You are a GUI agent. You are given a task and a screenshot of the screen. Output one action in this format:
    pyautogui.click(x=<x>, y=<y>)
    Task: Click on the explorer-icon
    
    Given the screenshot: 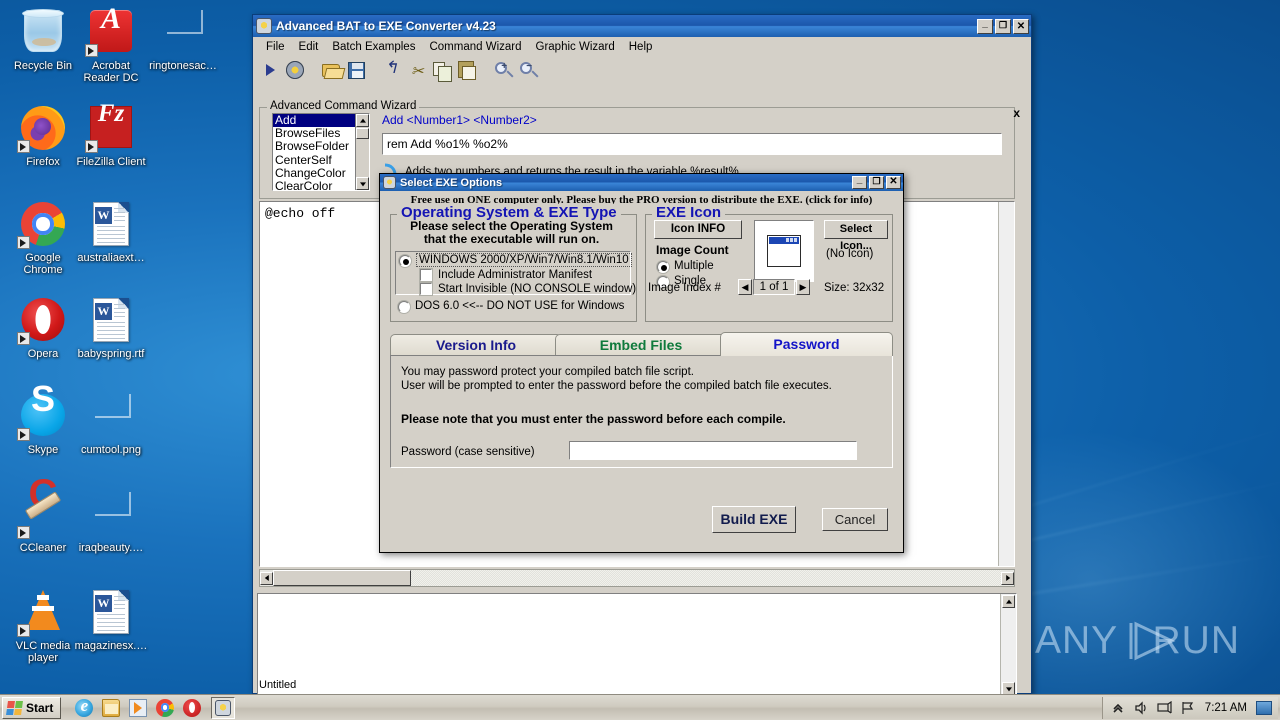 What is the action you would take?
    pyautogui.click(x=111, y=707)
    